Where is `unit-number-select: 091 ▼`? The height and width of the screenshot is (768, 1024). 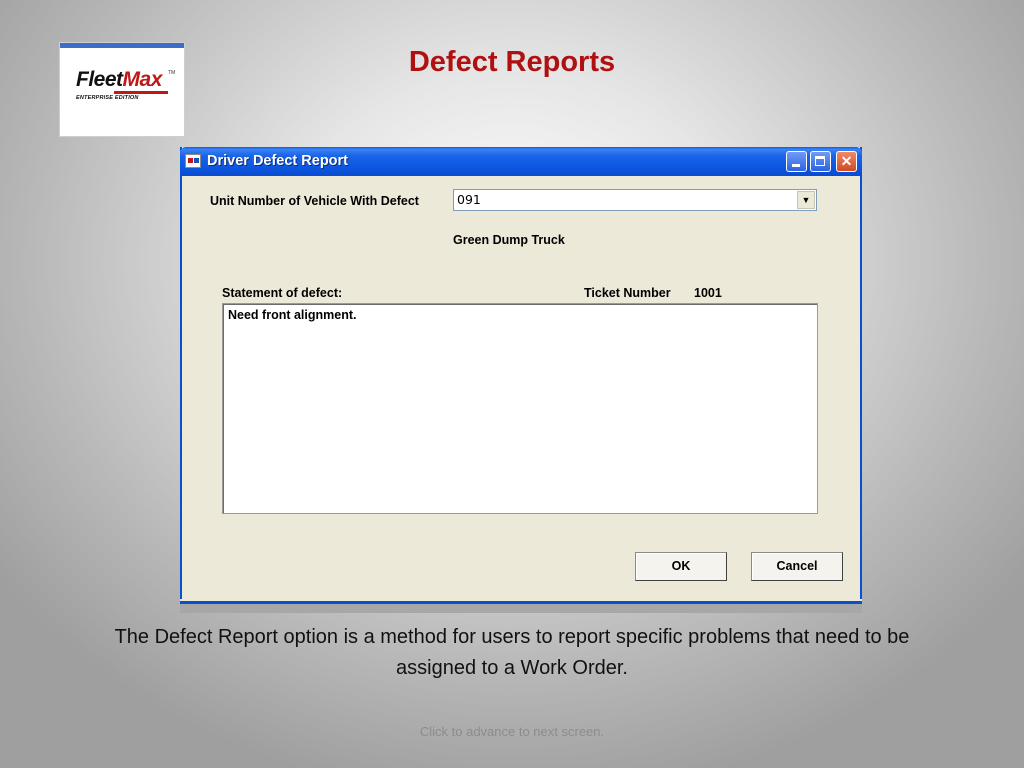
unit-number-select: 091 ▼ is located at coordinates (635, 200).